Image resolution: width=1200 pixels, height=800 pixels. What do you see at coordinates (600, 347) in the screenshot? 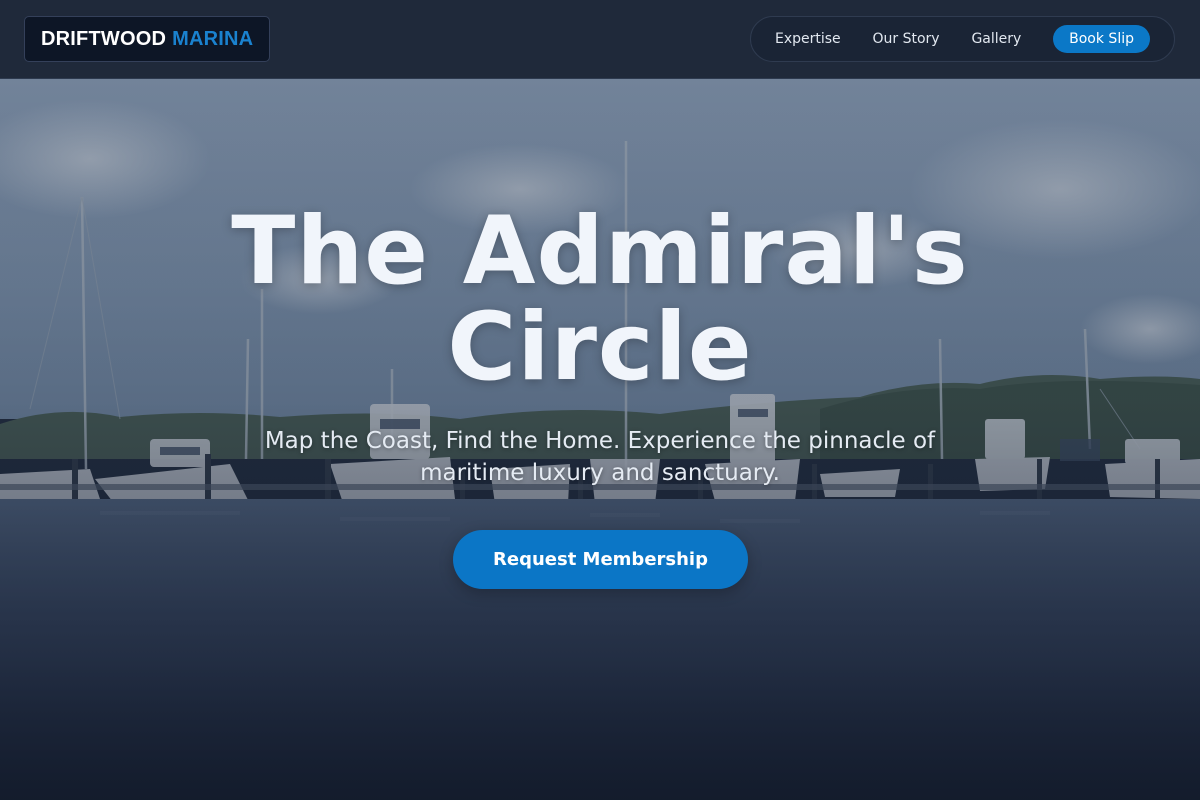
I see `hero-title-line-2: Circle` at bounding box center [600, 347].